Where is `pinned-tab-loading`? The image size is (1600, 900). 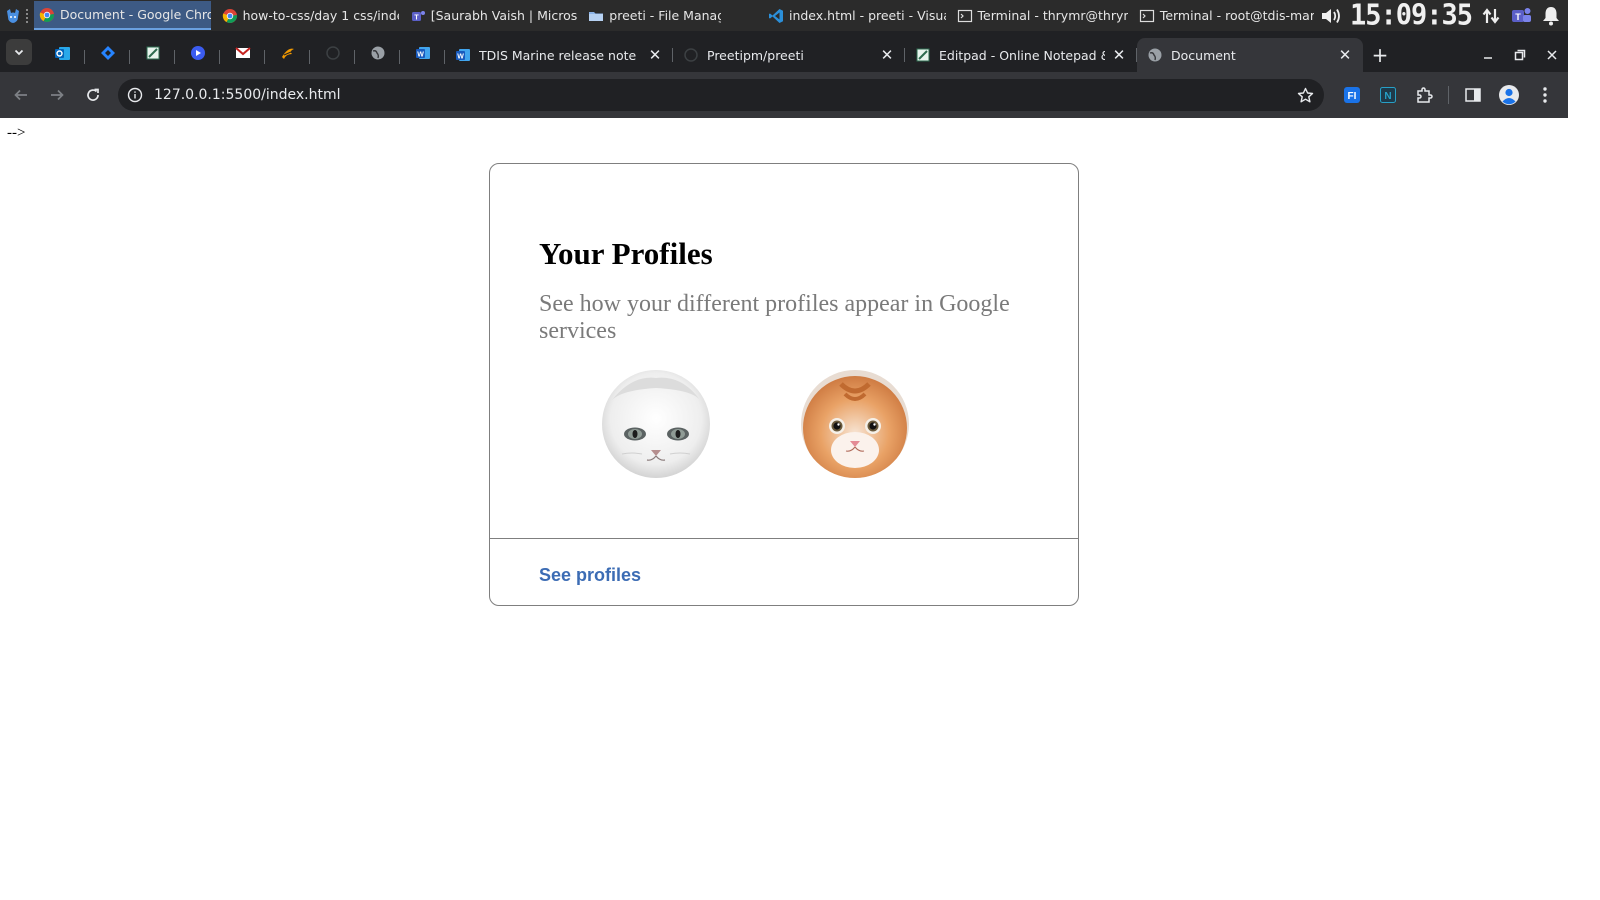 pinned-tab-loading is located at coordinates (332, 55).